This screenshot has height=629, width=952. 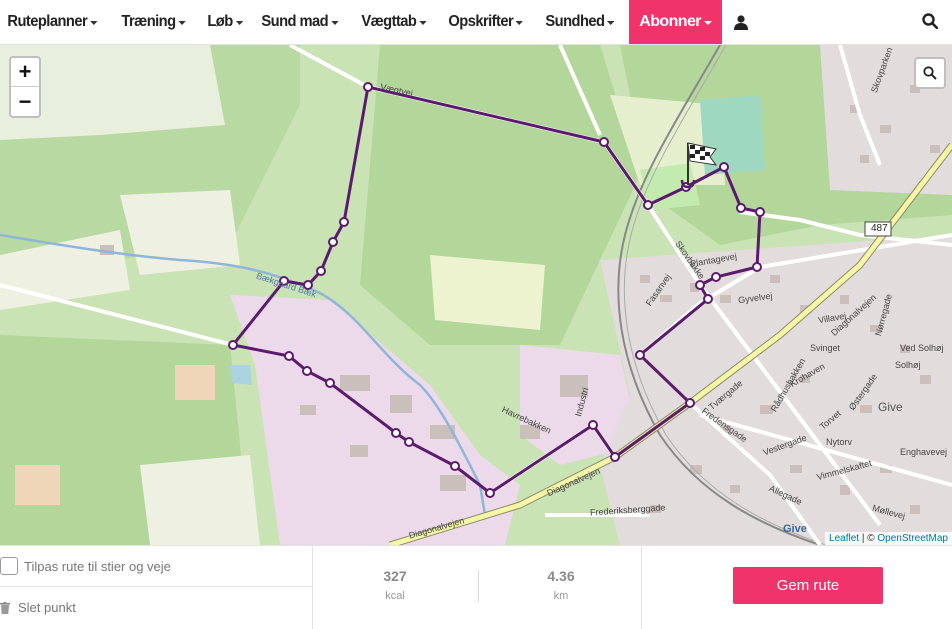 What do you see at coordinates (575, 21) in the screenshot?
I see `nav-sundhed-label: Sundhed` at bounding box center [575, 21].